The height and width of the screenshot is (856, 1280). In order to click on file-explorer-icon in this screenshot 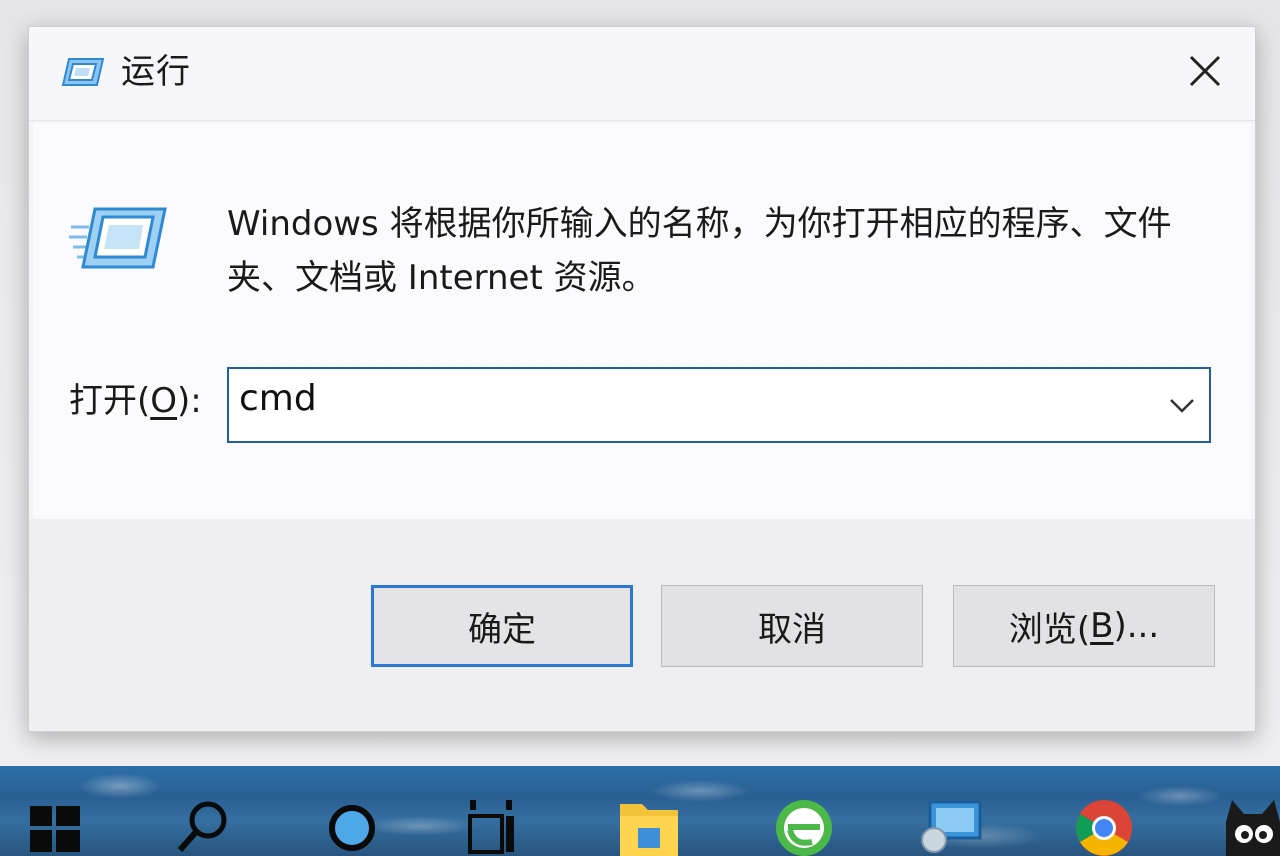, I will do `click(649, 825)`.